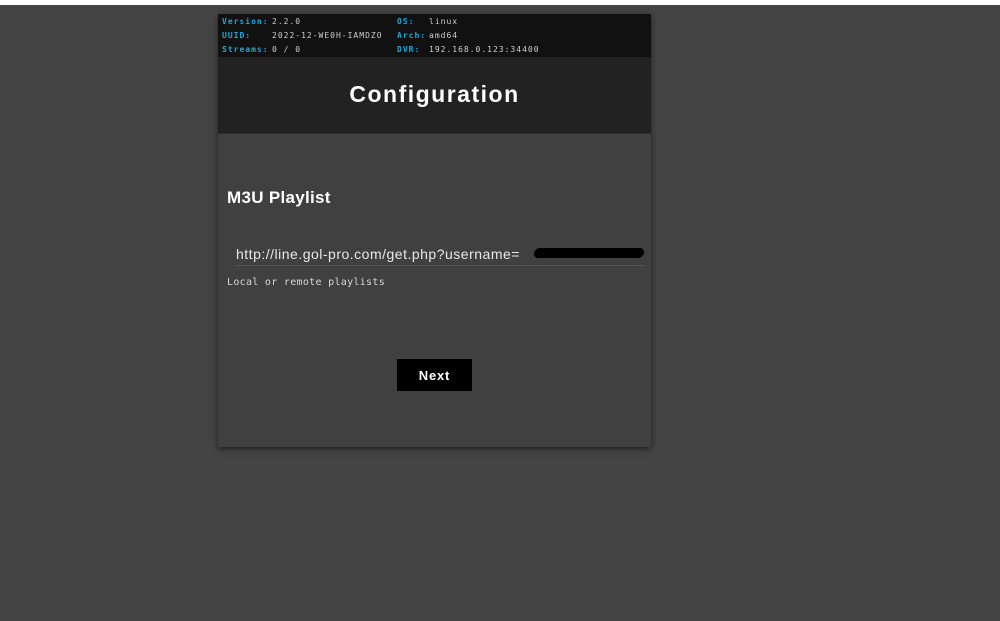 This screenshot has width=1000, height=621. What do you see at coordinates (500, 2) in the screenshot?
I see `browser-top-strip` at bounding box center [500, 2].